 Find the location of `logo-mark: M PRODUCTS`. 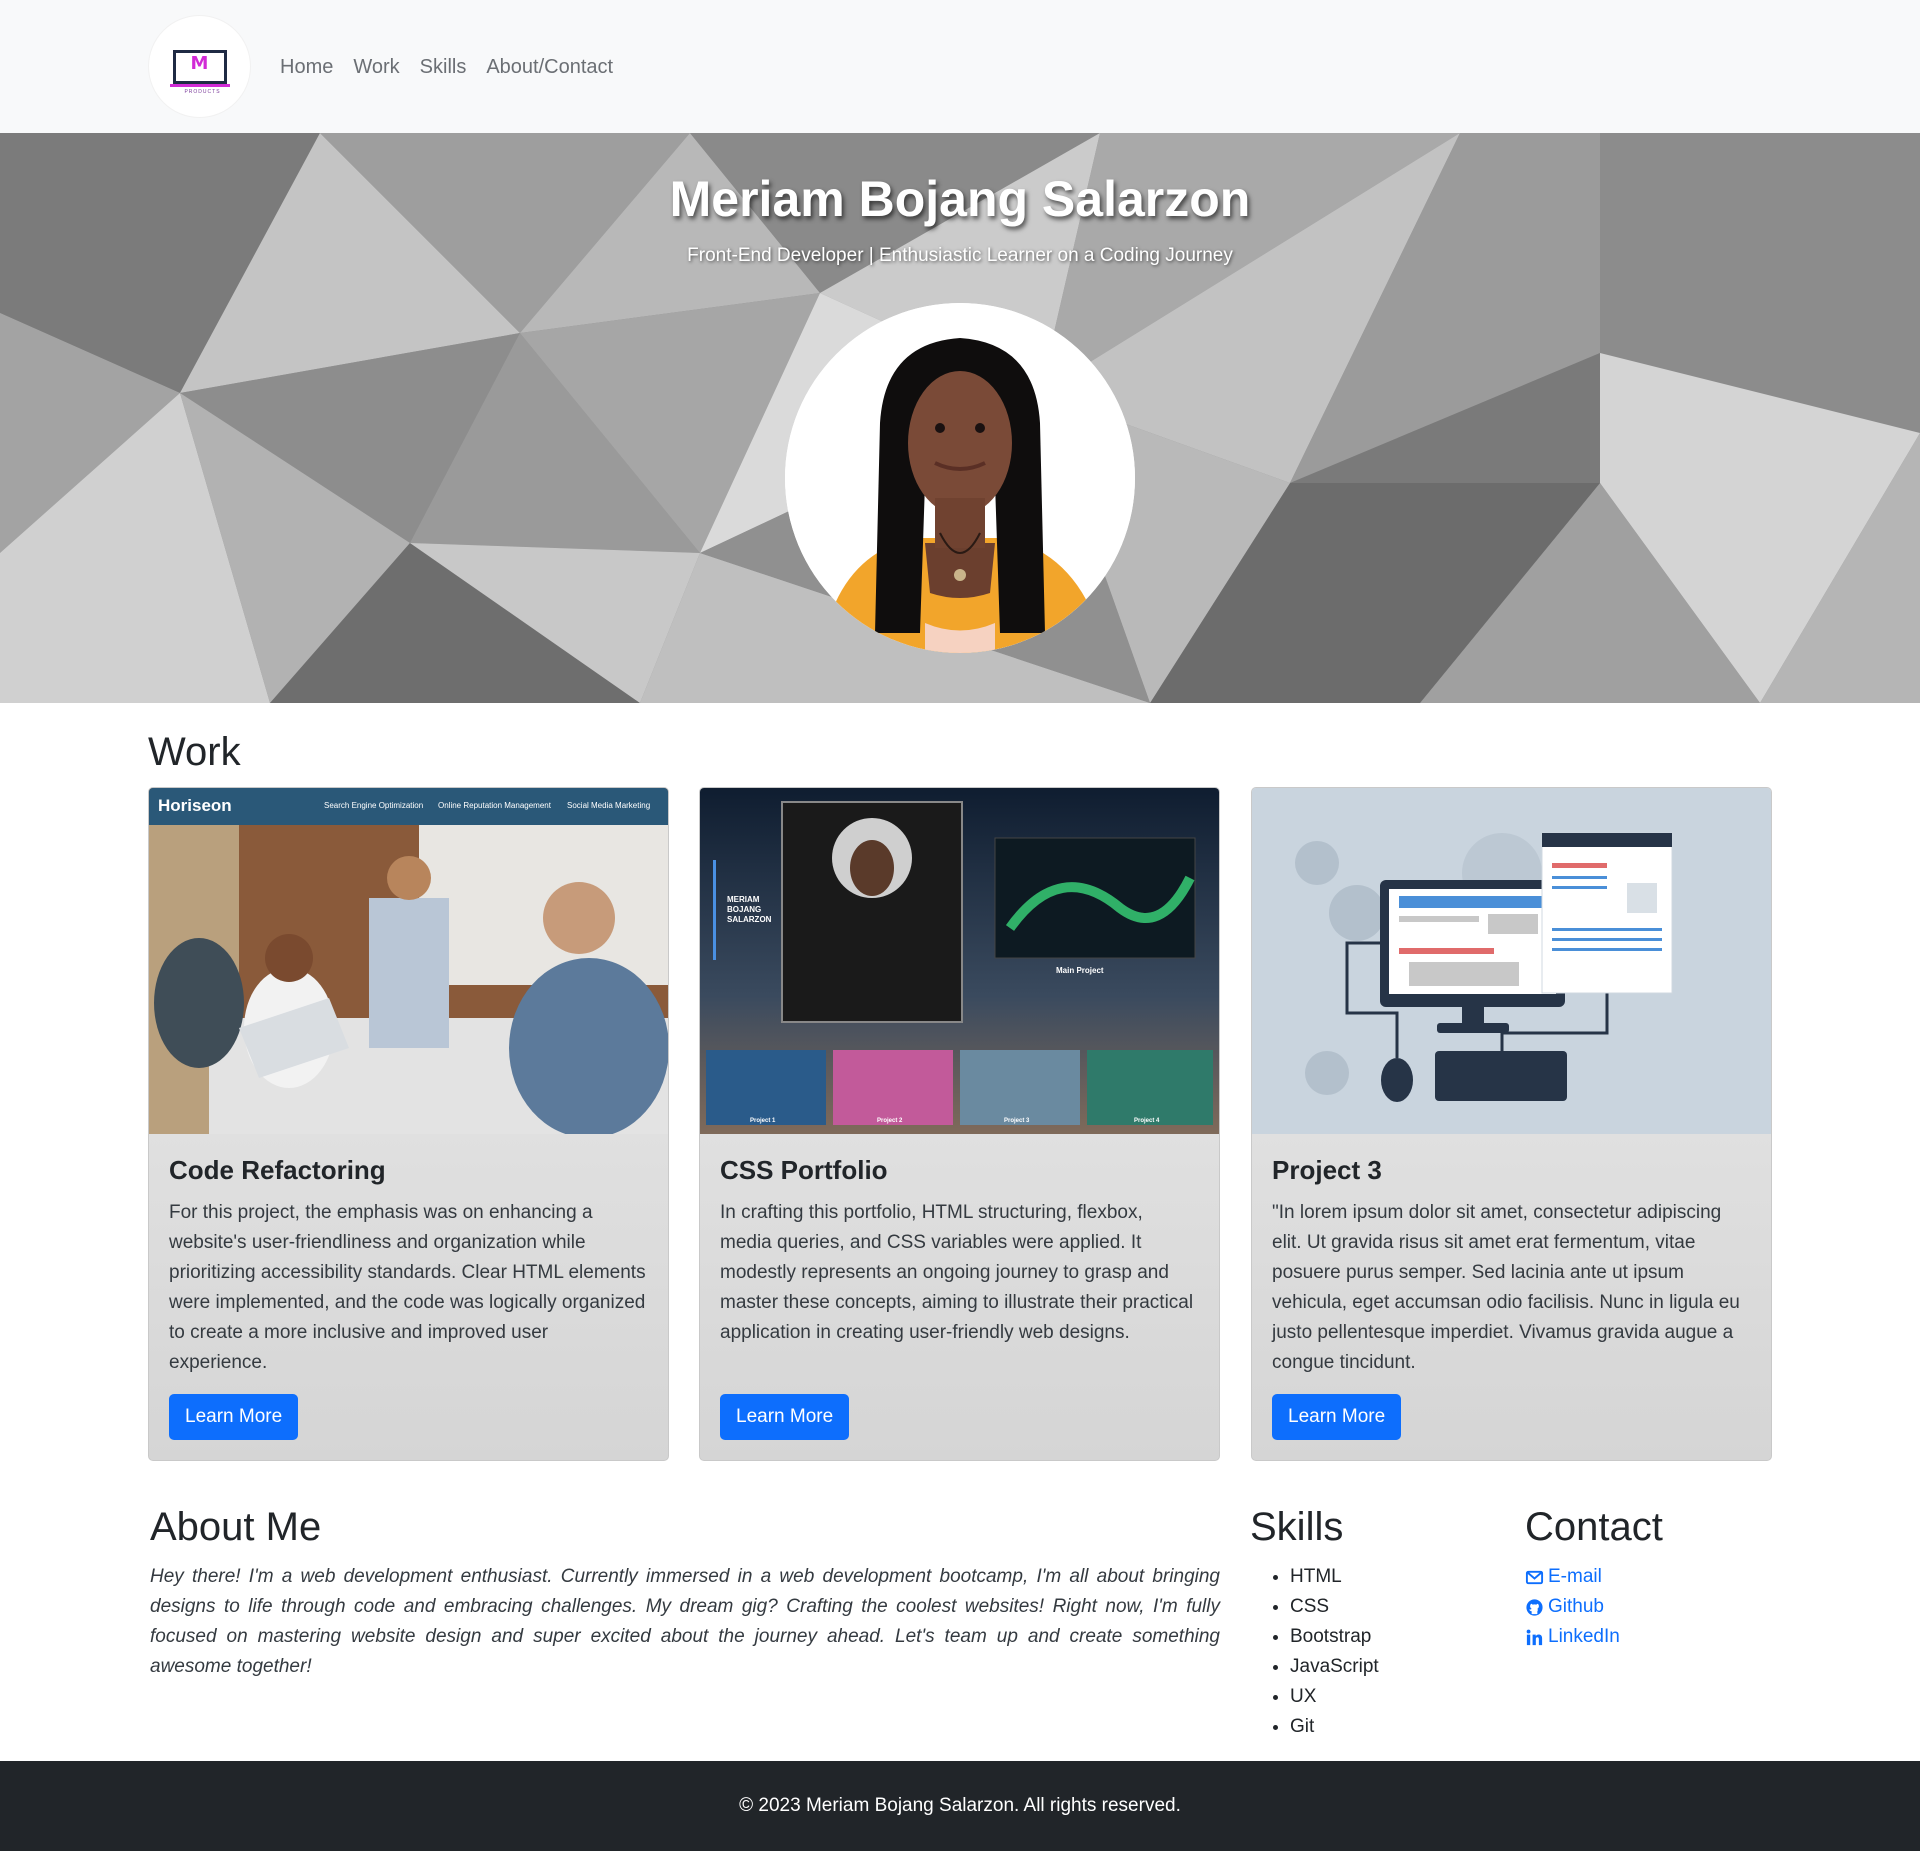

logo-mark: M PRODUCTS is located at coordinates (199, 72).